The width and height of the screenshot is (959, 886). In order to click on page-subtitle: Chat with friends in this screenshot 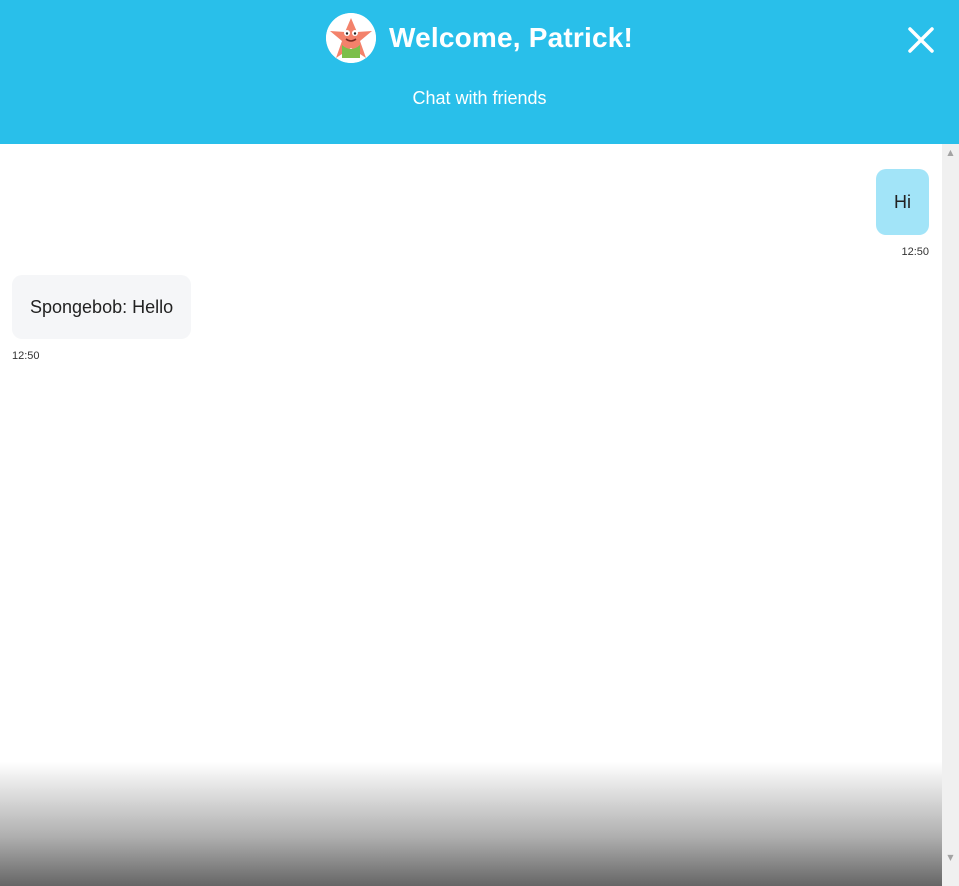, I will do `click(479, 98)`.